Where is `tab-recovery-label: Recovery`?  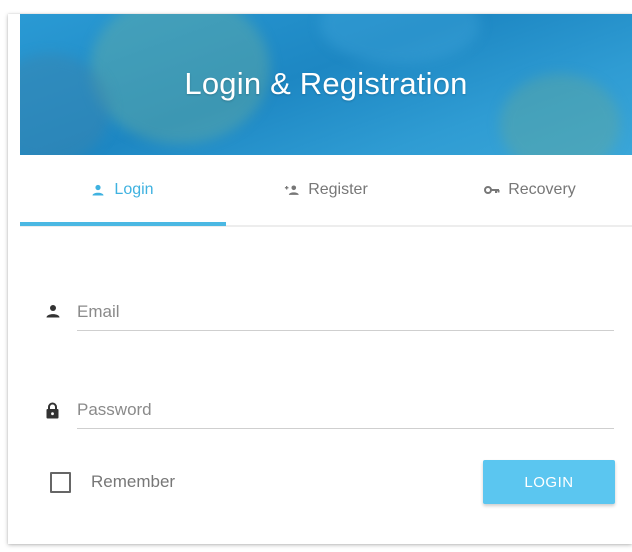
tab-recovery-label: Recovery is located at coordinates (542, 189).